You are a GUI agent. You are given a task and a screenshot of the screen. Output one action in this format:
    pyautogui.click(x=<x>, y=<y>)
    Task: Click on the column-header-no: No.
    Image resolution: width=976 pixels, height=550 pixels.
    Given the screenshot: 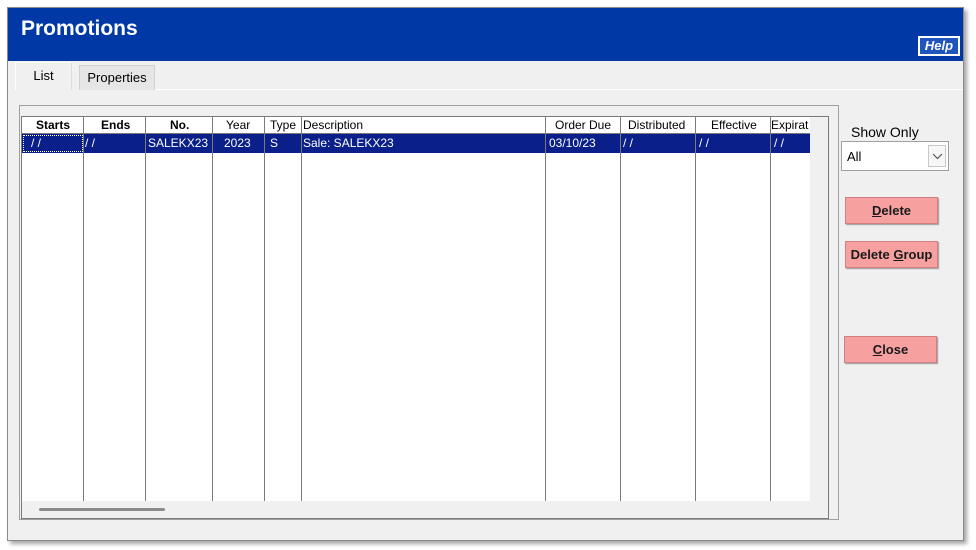 What is the action you would take?
    pyautogui.click(x=185, y=125)
    